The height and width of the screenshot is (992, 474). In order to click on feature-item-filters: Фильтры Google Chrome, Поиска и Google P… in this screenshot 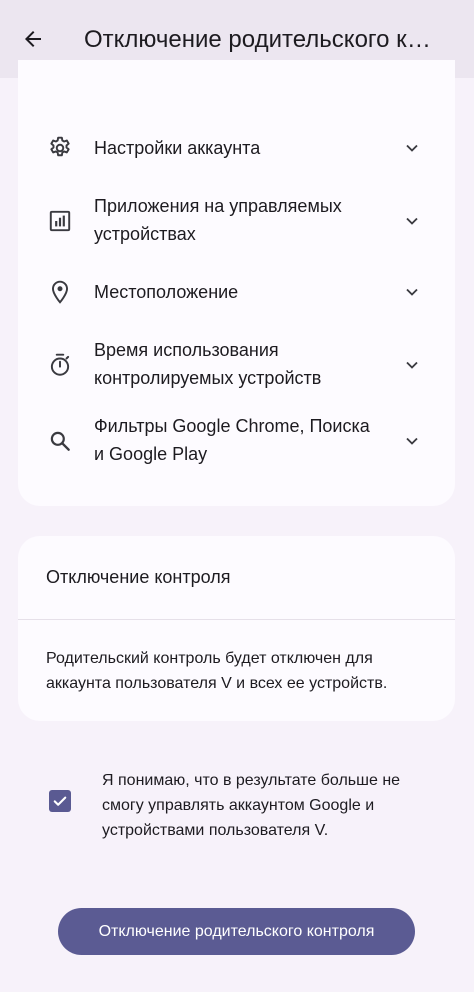, I will do `click(236, 441)`.